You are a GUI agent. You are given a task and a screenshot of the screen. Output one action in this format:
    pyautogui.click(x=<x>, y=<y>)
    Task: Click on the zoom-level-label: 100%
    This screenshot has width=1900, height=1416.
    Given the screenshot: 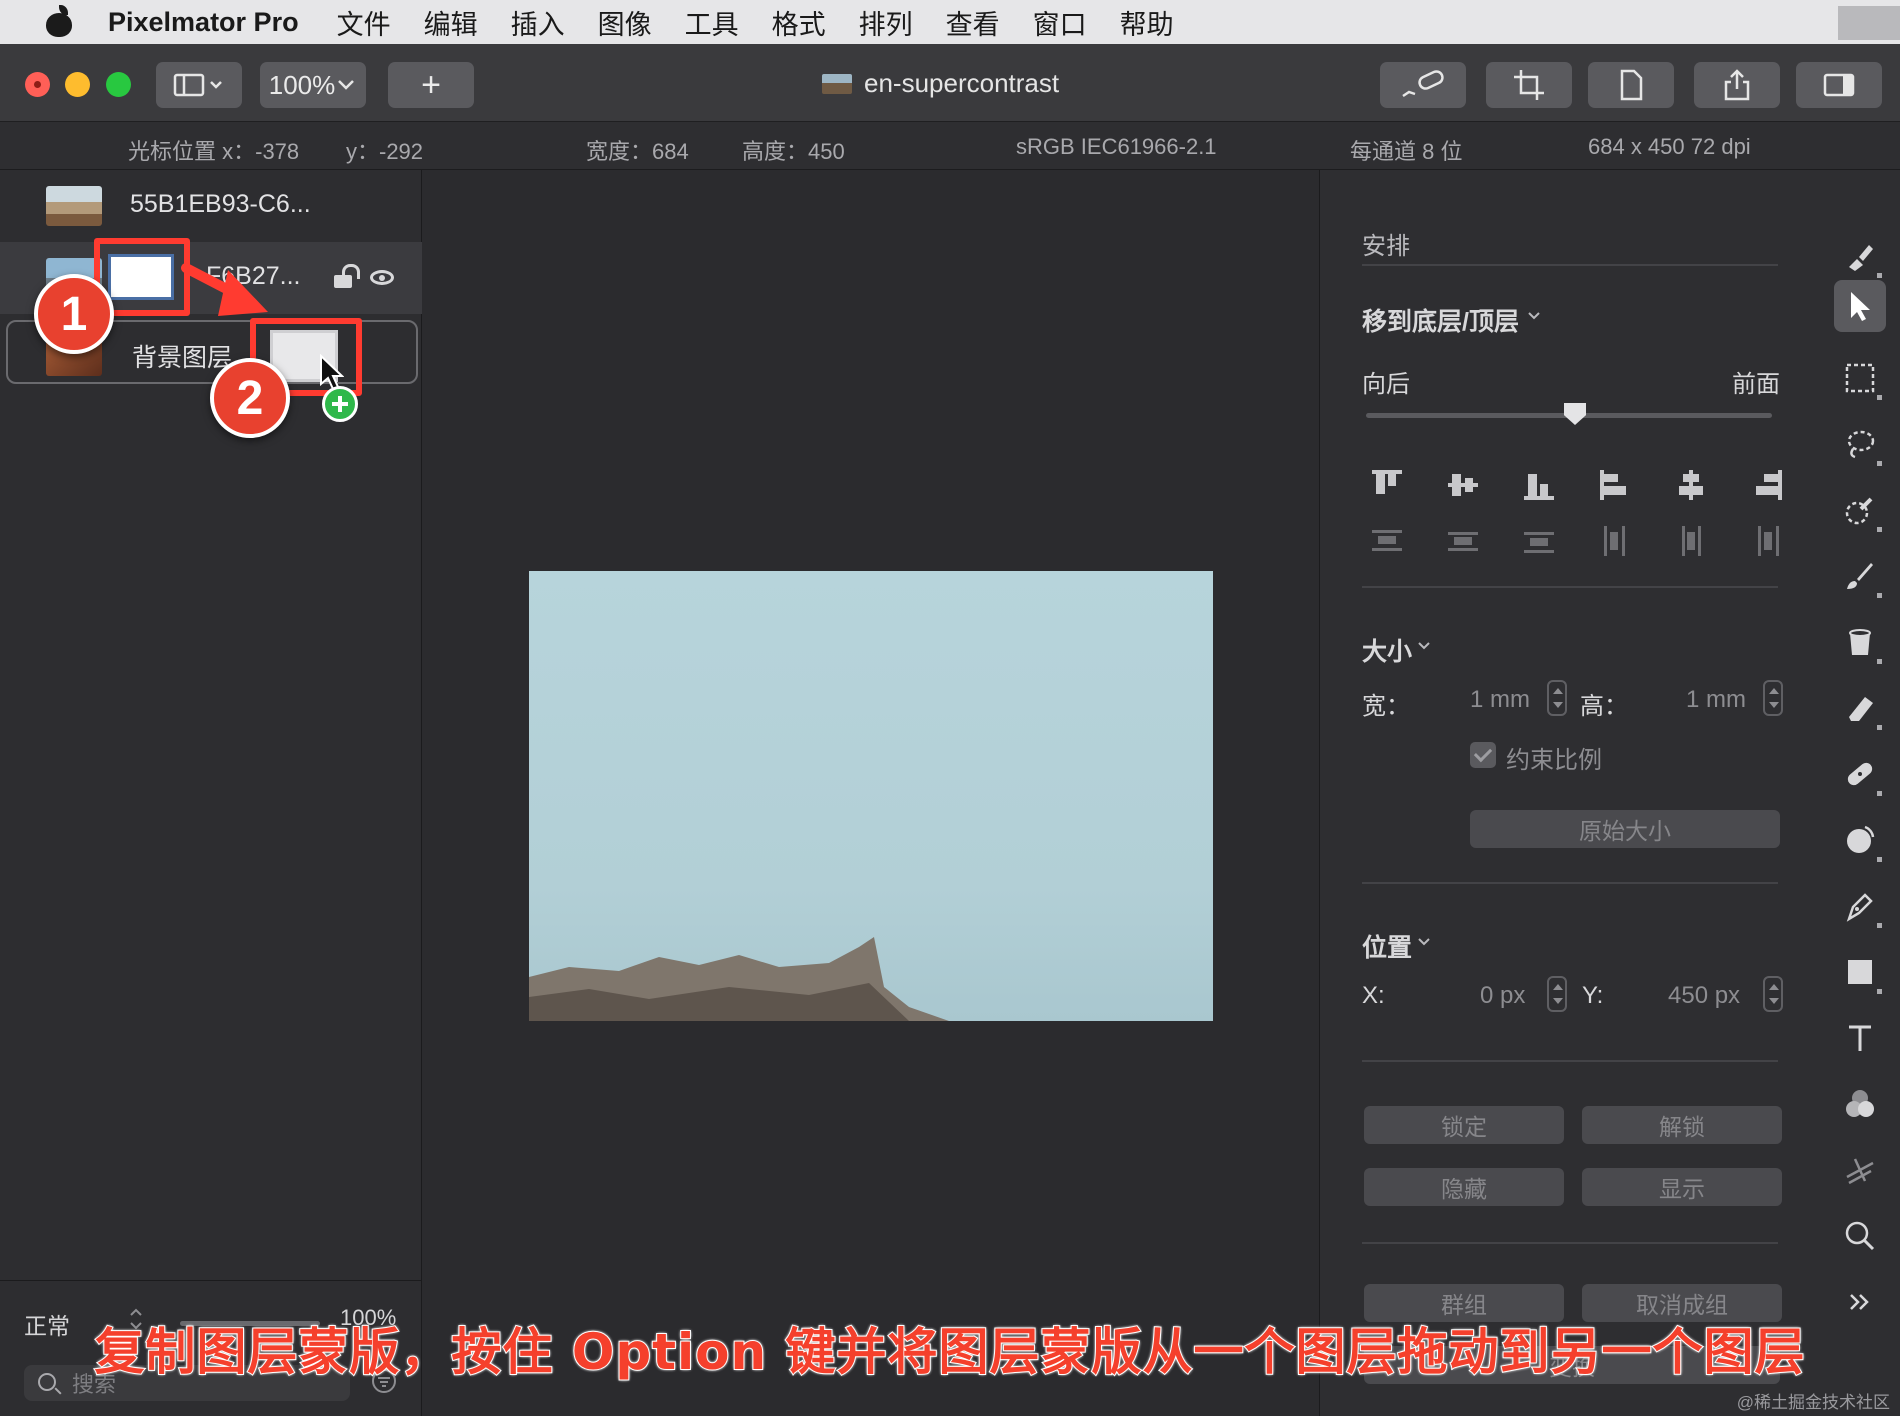 What is the action you would take?
    pyautogui.click(x=302, y=84)
    